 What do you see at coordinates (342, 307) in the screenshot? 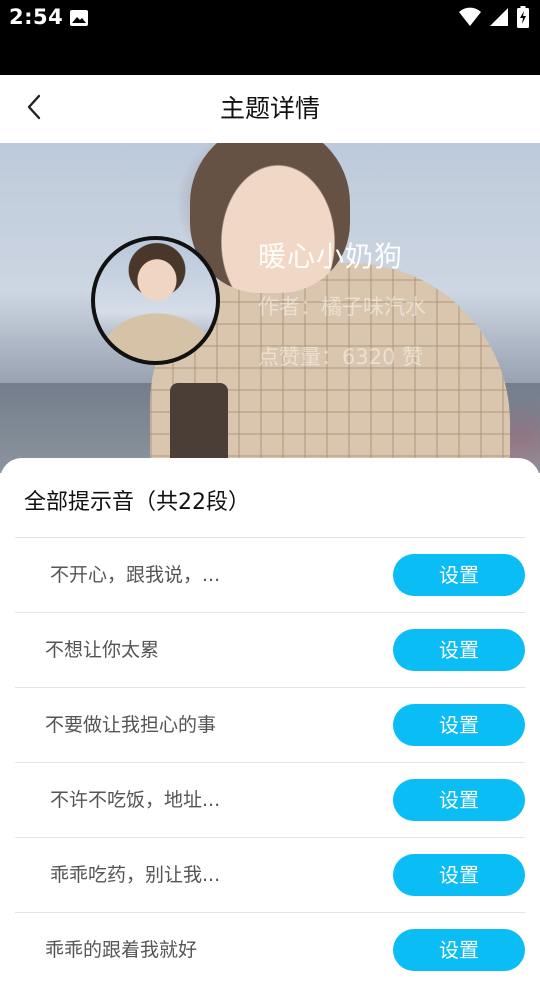
I see `theme-author: 作者：橘子味汽水` at bounding box center [342, 307].